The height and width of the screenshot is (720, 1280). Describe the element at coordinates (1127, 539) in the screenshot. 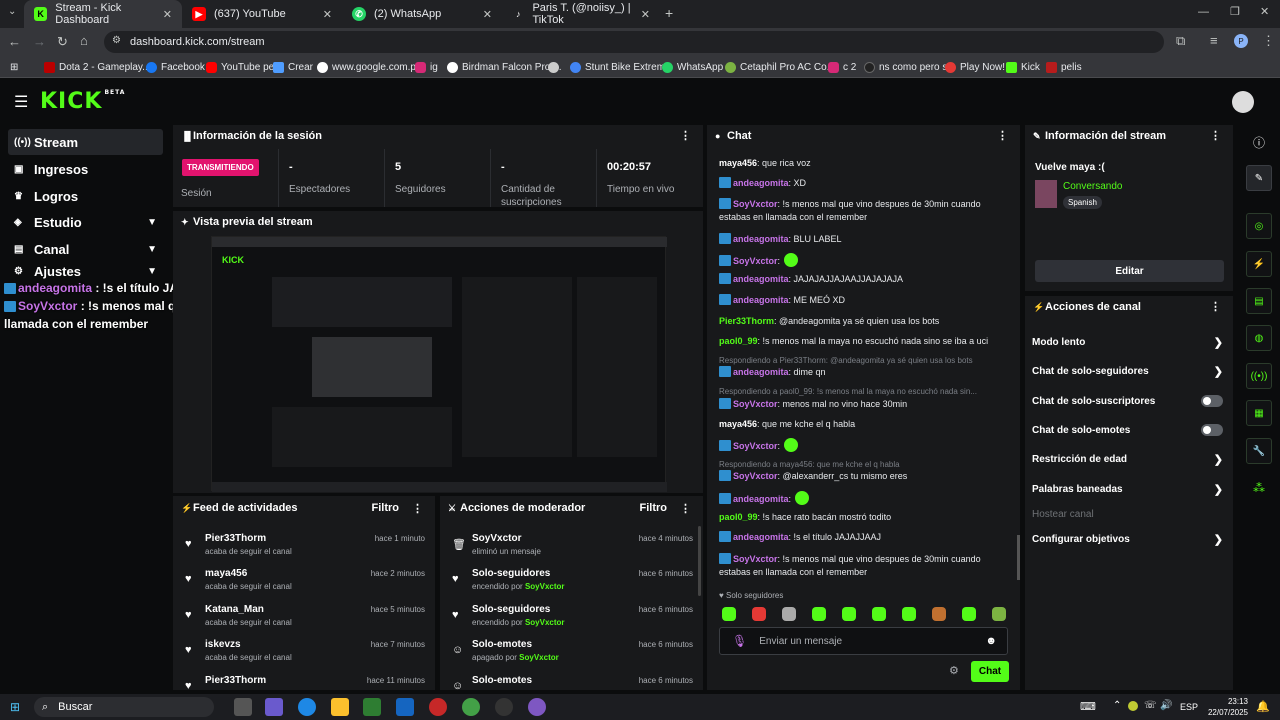

I see `configure-goals-row: Configurar objetivos ❯` at that location.